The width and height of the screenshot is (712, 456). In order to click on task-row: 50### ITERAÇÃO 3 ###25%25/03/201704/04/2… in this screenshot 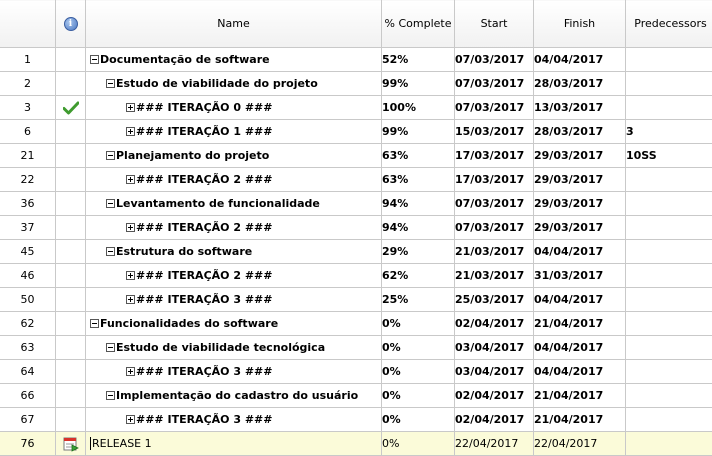, I will do `click(356, 300)`.